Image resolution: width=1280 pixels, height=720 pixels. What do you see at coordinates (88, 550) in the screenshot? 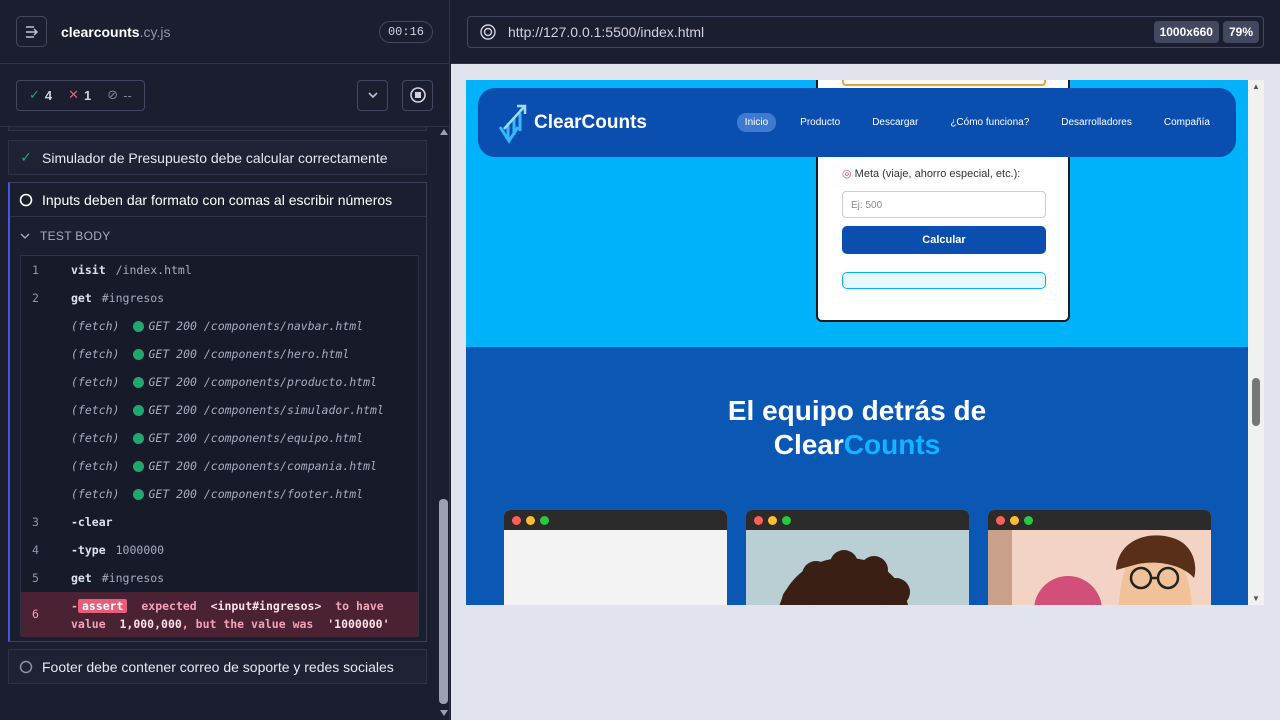
I see `command-name: -type` at bounding box center [88, 550].